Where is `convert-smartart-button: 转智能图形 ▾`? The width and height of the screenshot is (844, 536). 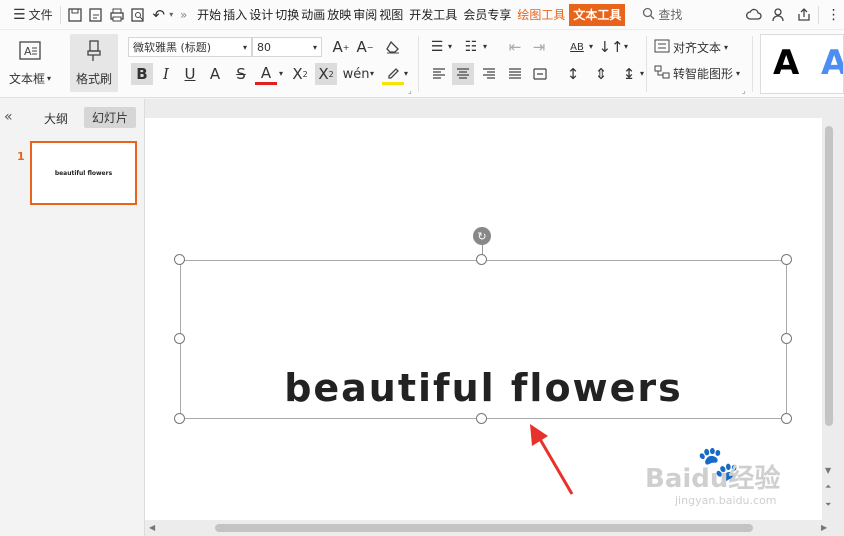
convert-smartart-button: 转智能图形 ▾ is located at coordinates (697, 73).